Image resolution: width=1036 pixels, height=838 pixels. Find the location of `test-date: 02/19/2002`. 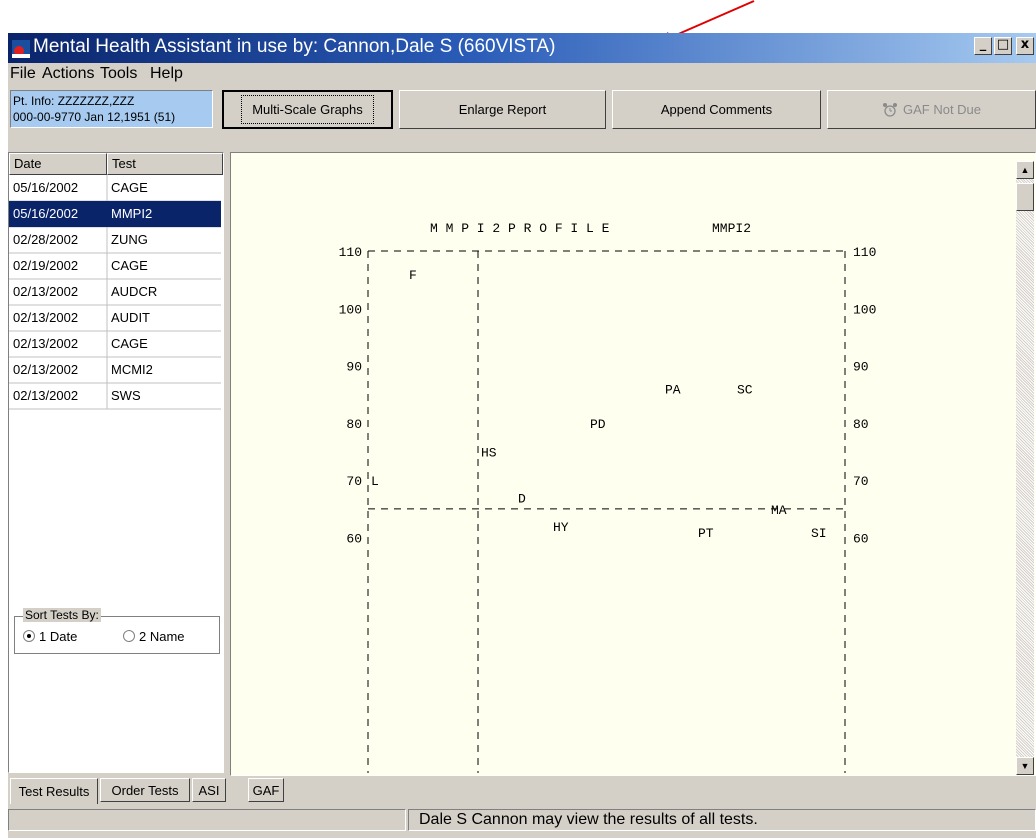

test-date: 02/19/2002 is located at coordinates (46, 265).